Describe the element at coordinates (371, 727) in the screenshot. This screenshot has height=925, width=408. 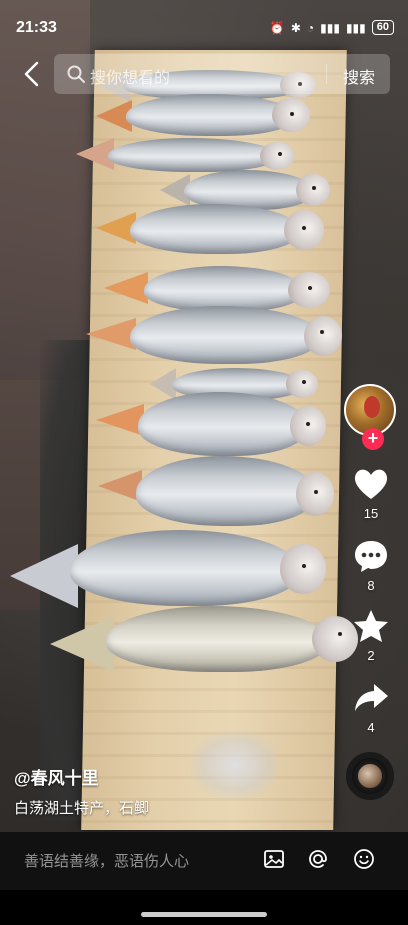
I see `share-count: 4` at that location.